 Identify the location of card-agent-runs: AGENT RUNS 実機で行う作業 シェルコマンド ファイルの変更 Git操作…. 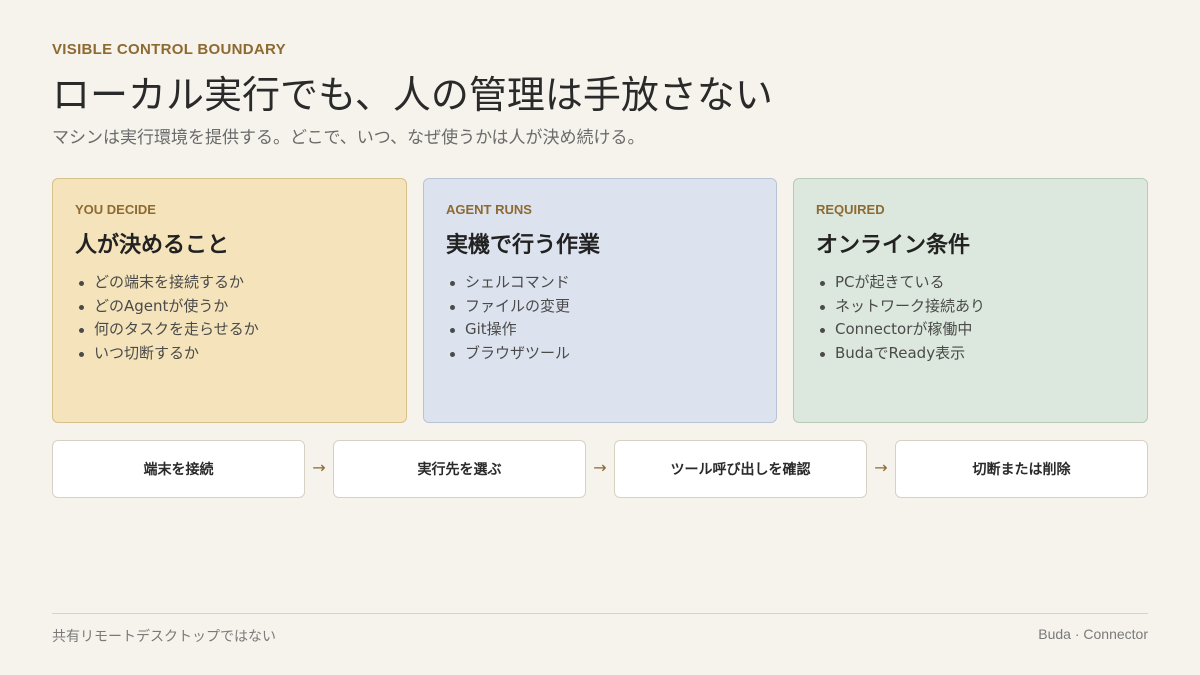
(600, 300).